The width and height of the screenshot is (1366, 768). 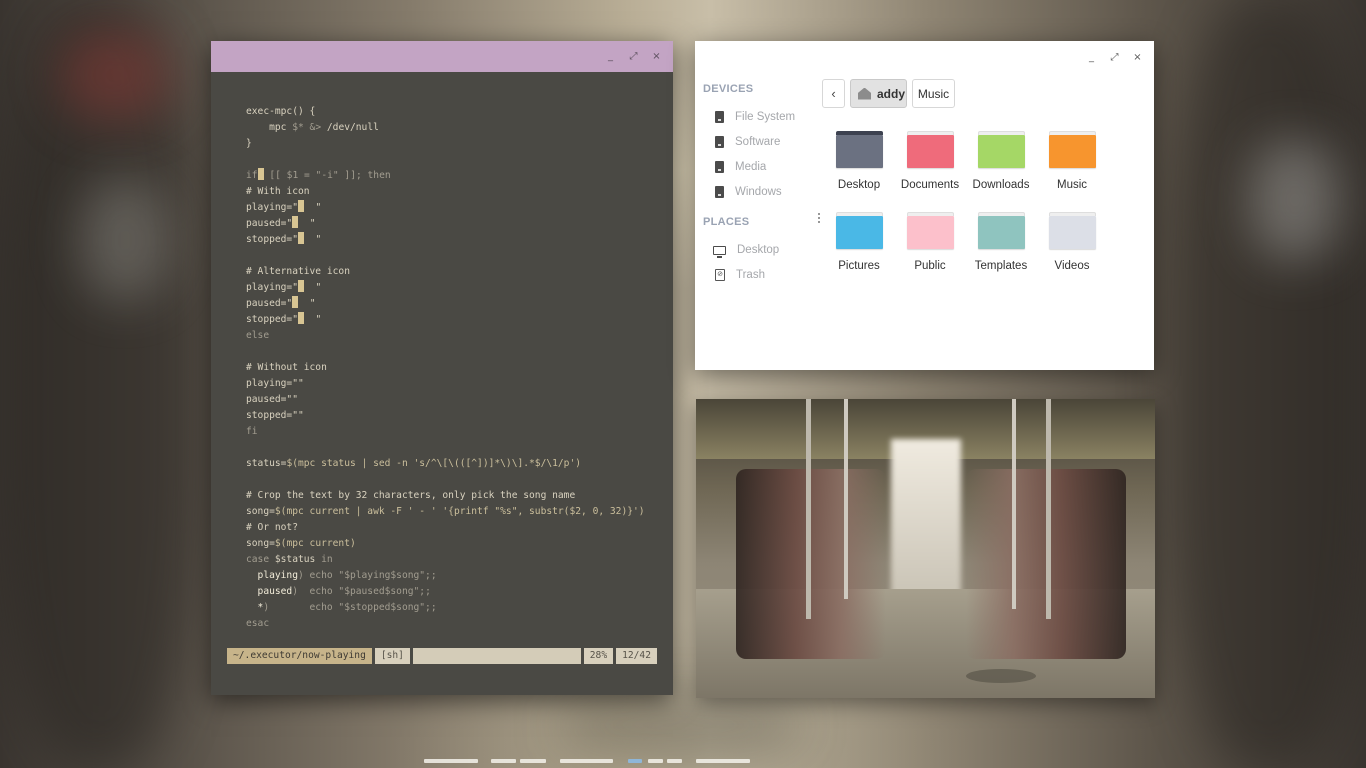 I want to click on code-token: in, so click(x=327, y=559).